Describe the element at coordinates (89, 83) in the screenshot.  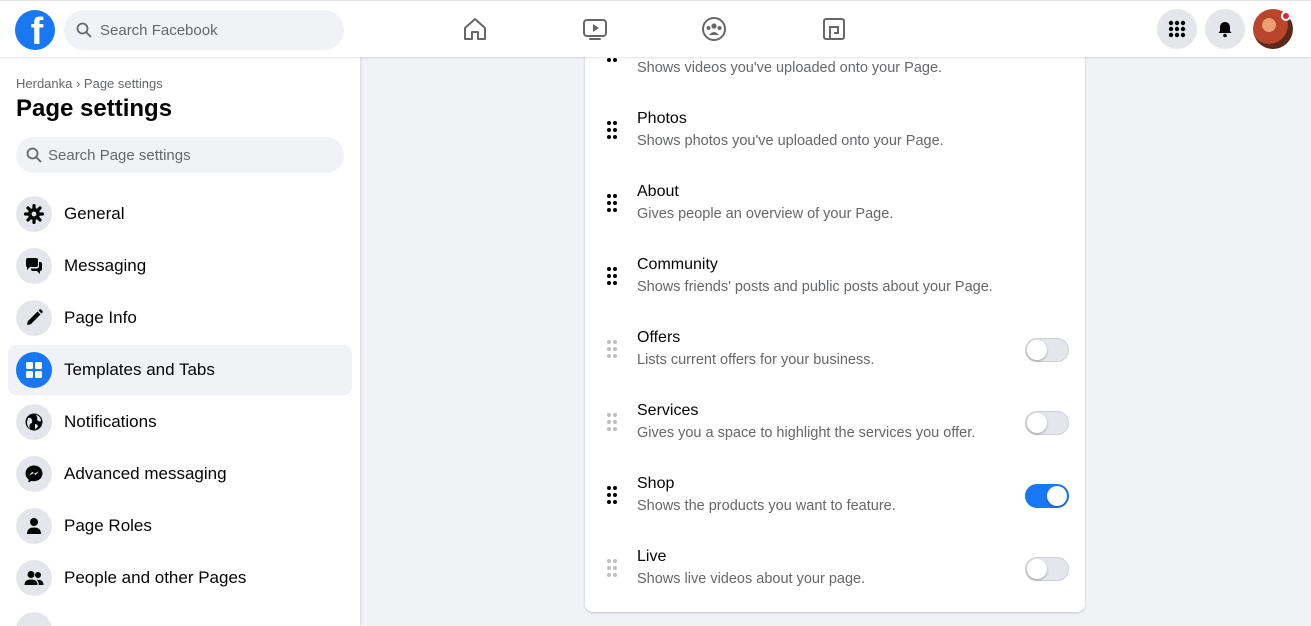
I see `breadcrumb: Herdanka › Page settings` at that location.